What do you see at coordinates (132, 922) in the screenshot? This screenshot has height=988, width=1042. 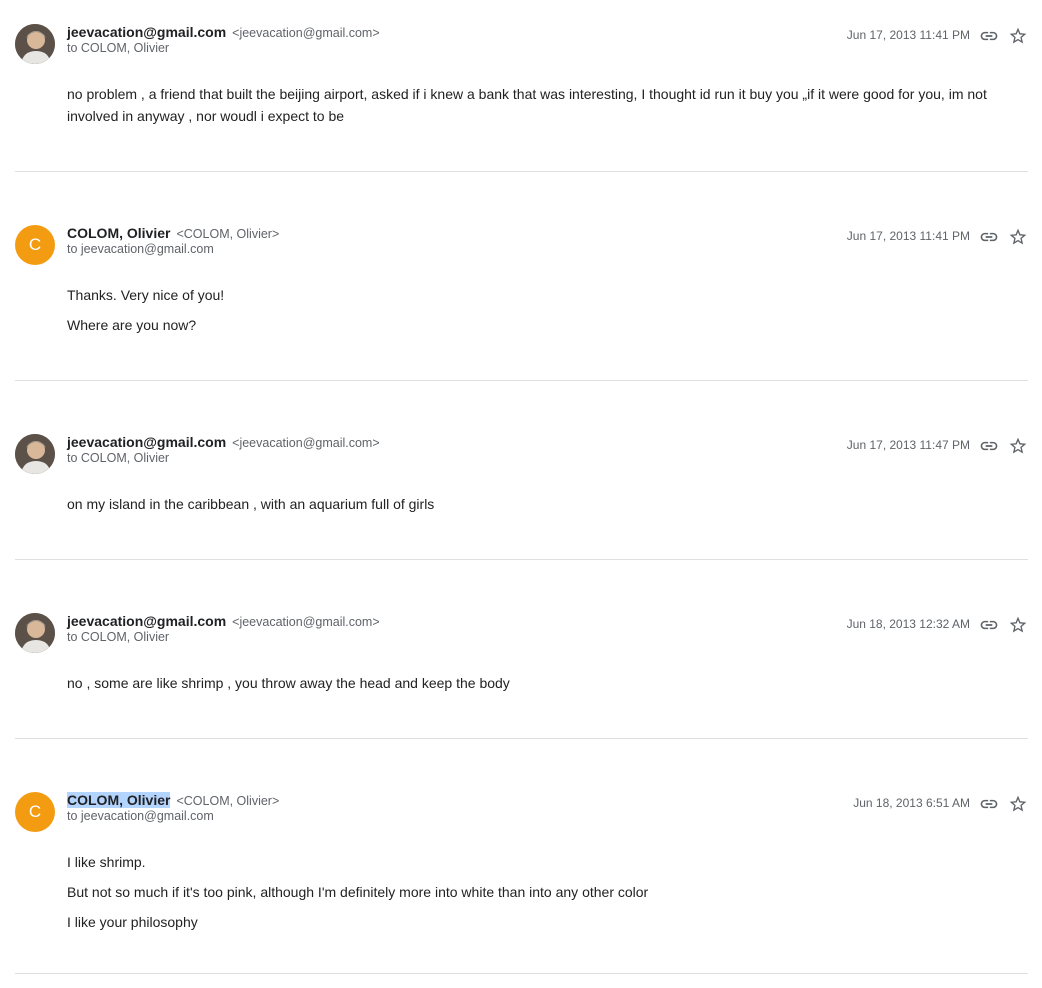 I see `body-paragraph: I like your philosophy` at bounding box center [132, 922].